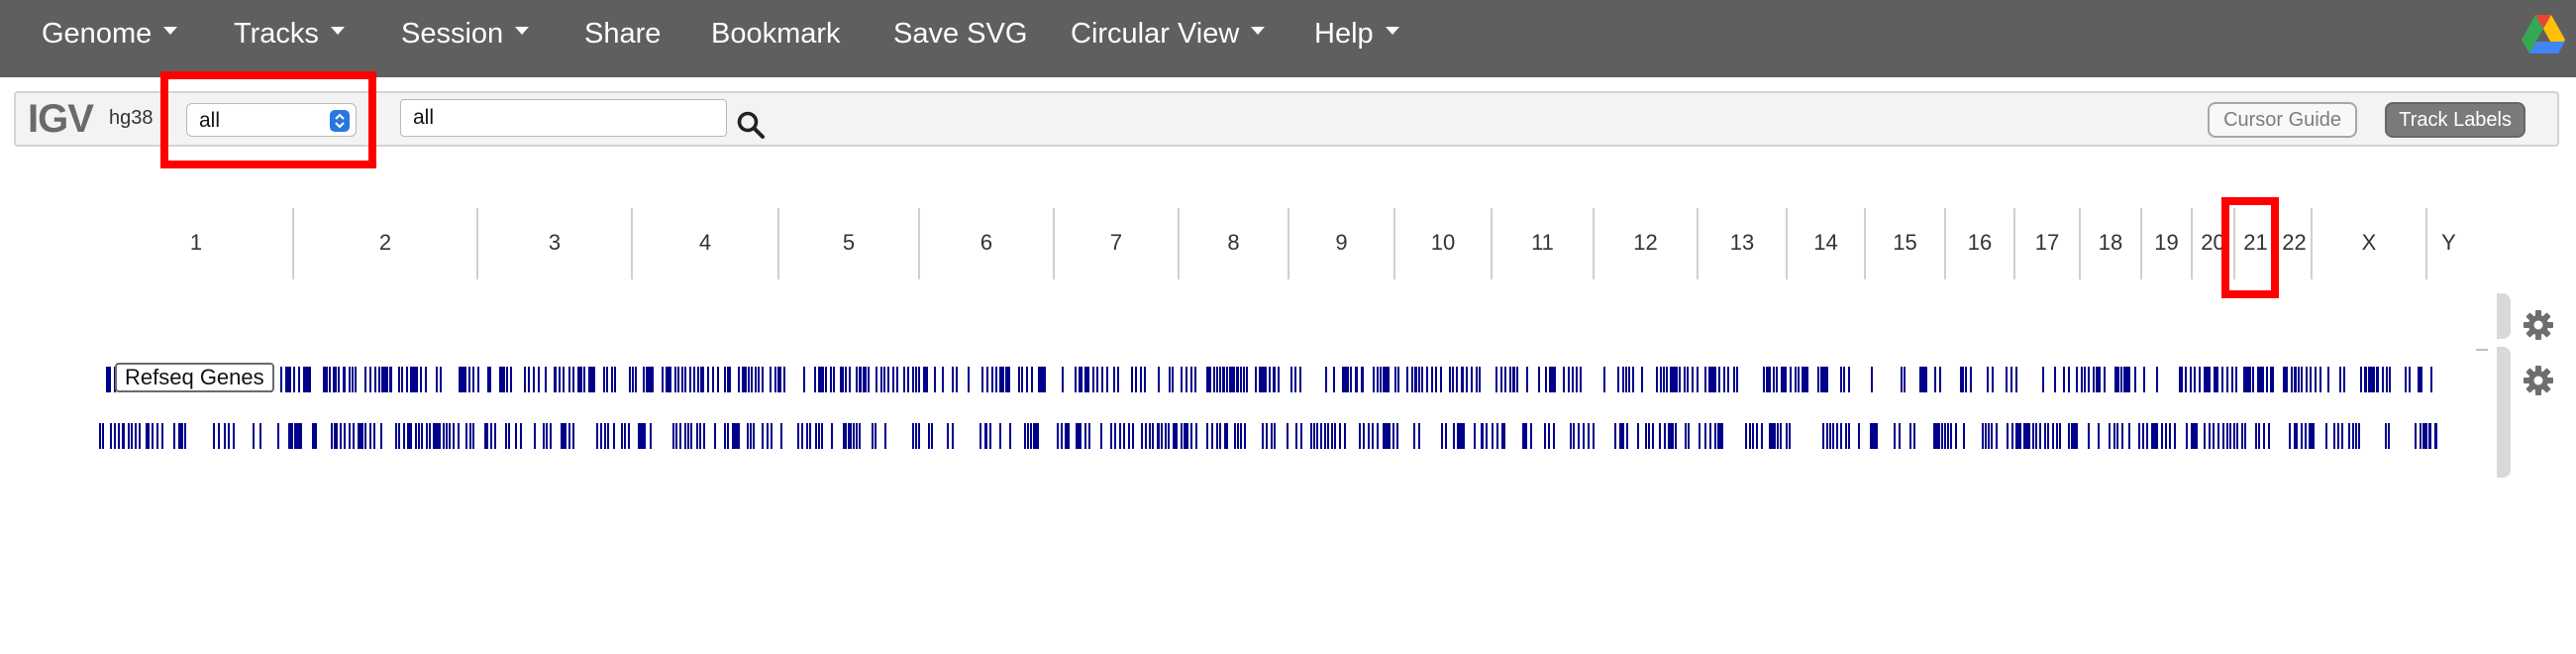 The image size is (2576, 654). Describe the element at coordinates (2294, 242) in the screenshot. I see `chromosome-22: 22` at that location.